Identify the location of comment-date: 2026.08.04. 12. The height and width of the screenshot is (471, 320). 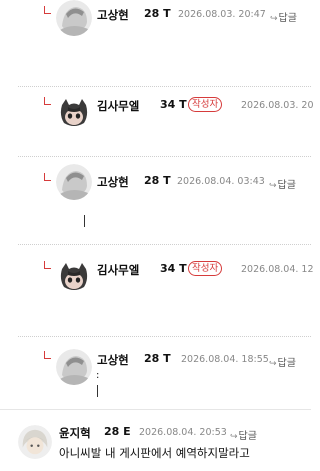
(277, 269).